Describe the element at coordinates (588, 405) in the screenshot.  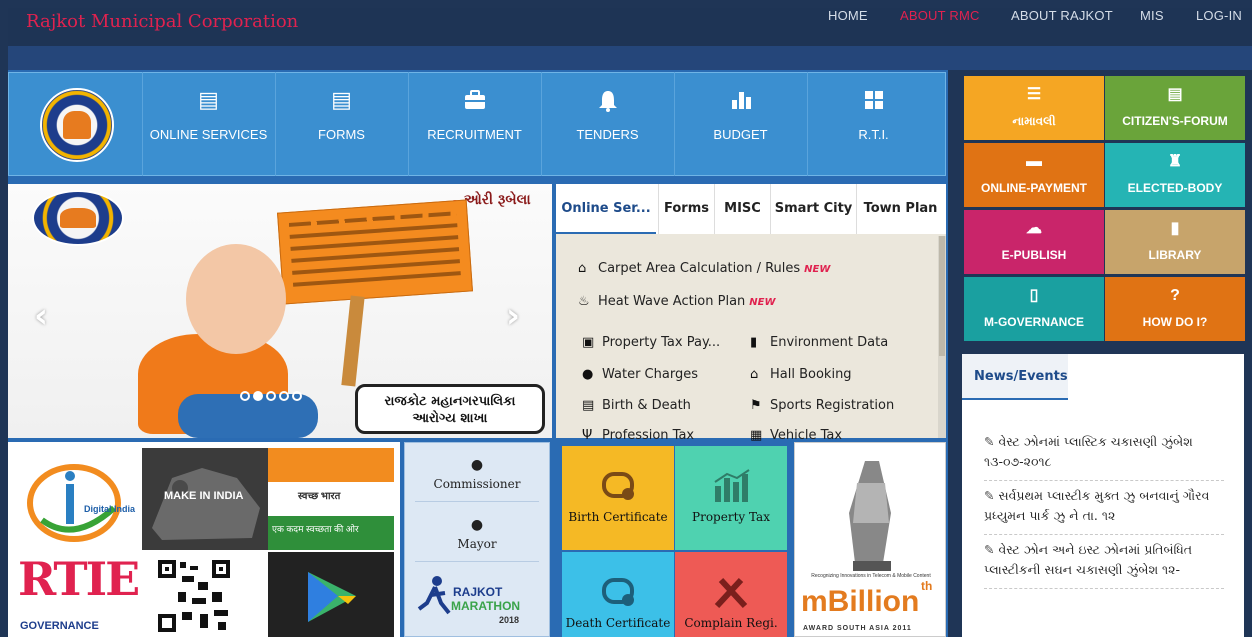
I see `register-icon: ▤` at that location.